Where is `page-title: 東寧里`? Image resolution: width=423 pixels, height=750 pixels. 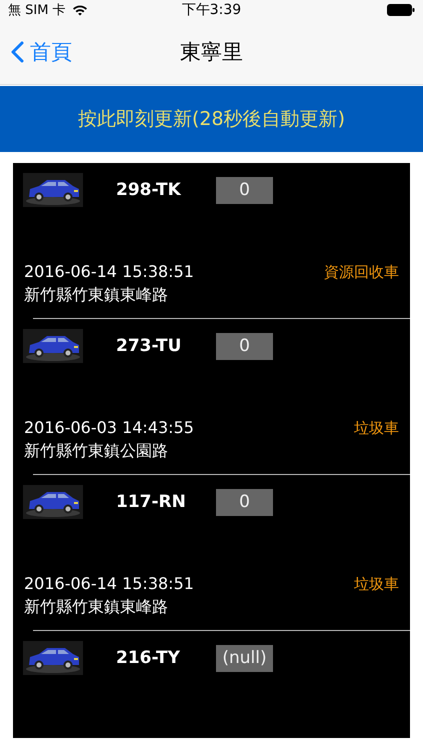 page-title: 東寧里 is located at coordinates (211, 52).